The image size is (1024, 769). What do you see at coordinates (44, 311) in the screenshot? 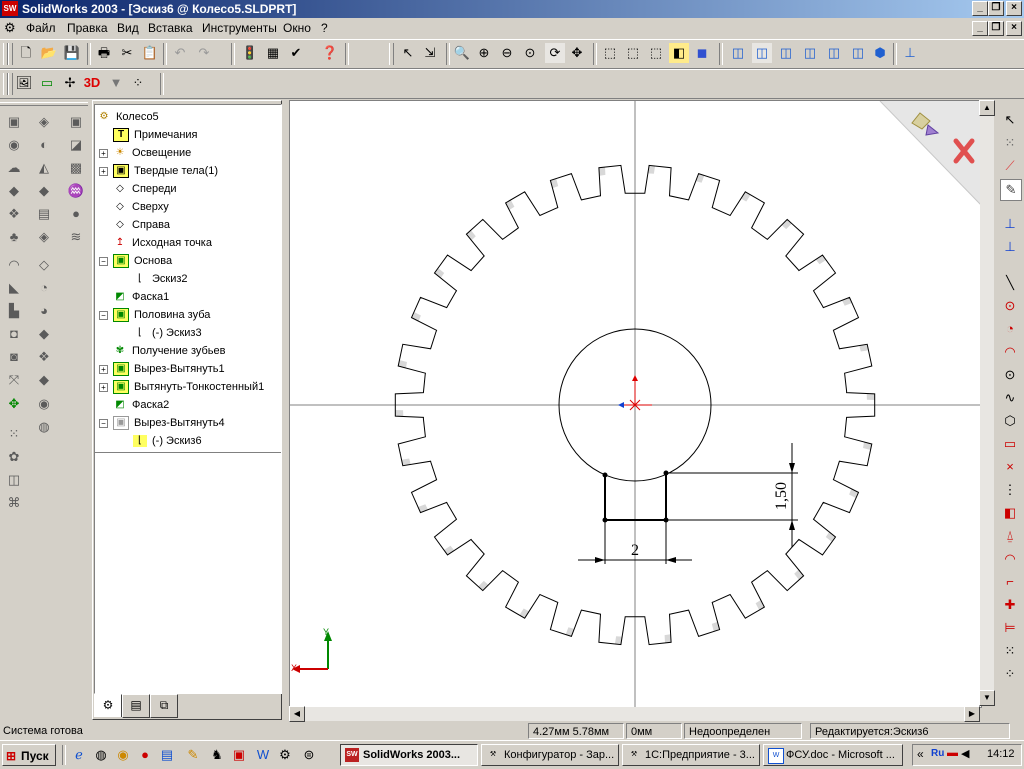
I see `surface-loft-icon: ◕` at bounding box center [44, 311].